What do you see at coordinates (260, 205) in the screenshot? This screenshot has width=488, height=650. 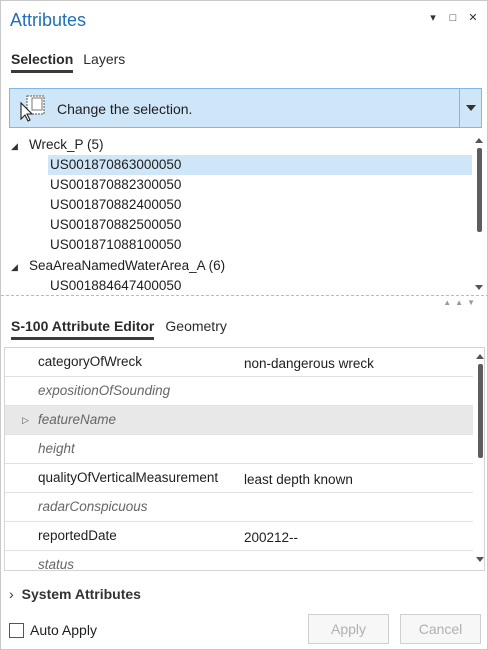 I see `tree-item: US001870882400050` at bounding box center [260, 205].